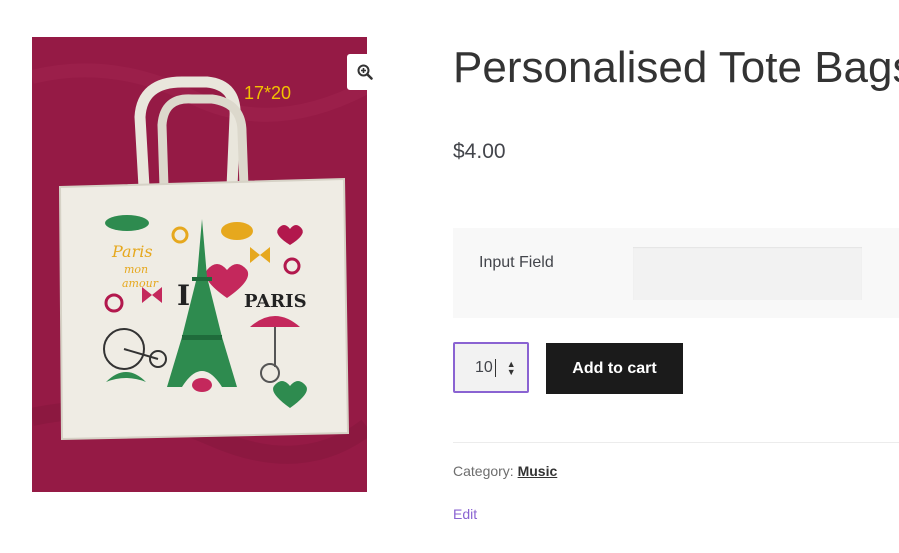  Describe the element at coordinates (140, 283) in the screenshot. I see `svg-text: amour` at that location.